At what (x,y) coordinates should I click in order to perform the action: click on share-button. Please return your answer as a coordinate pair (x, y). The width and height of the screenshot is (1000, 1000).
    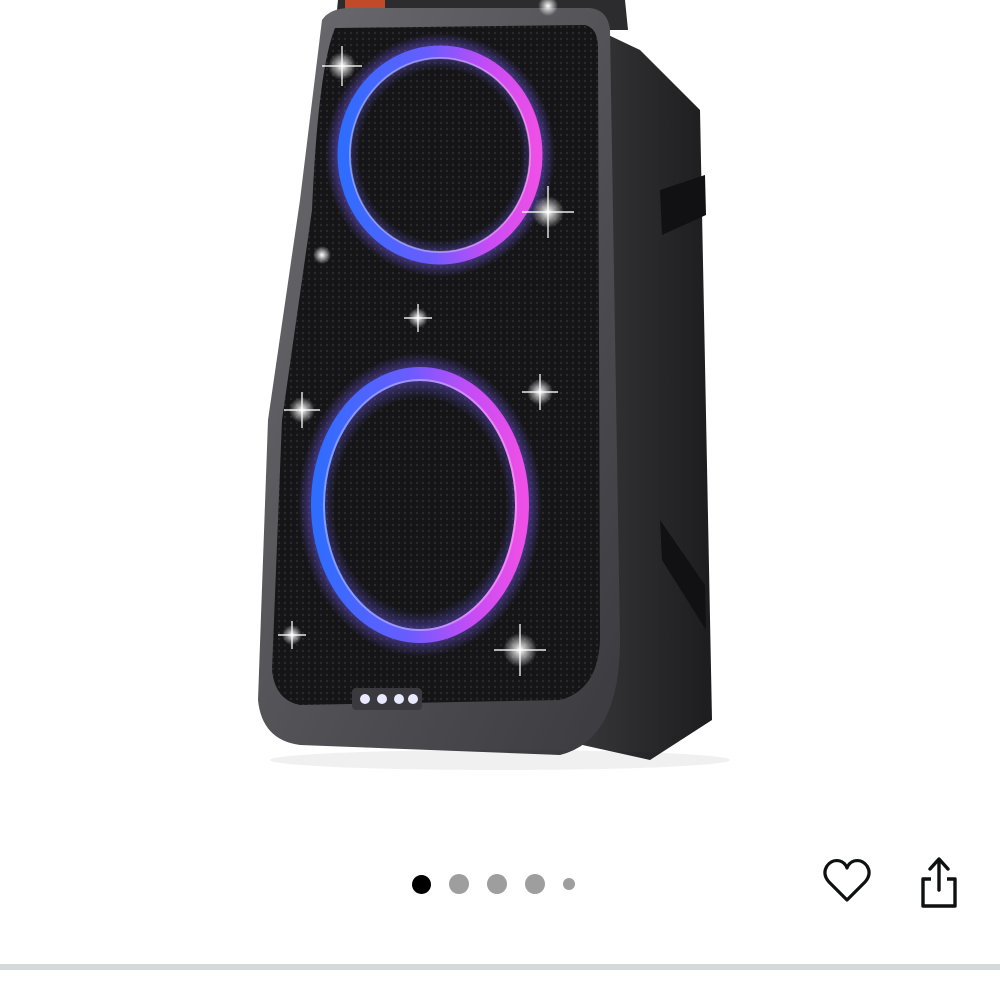
    Looking at the image, I should click on (939, 883).